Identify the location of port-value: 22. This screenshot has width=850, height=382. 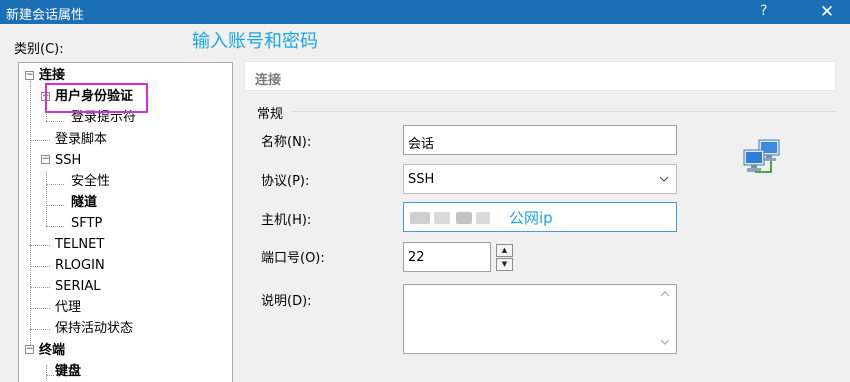
(416, 257).